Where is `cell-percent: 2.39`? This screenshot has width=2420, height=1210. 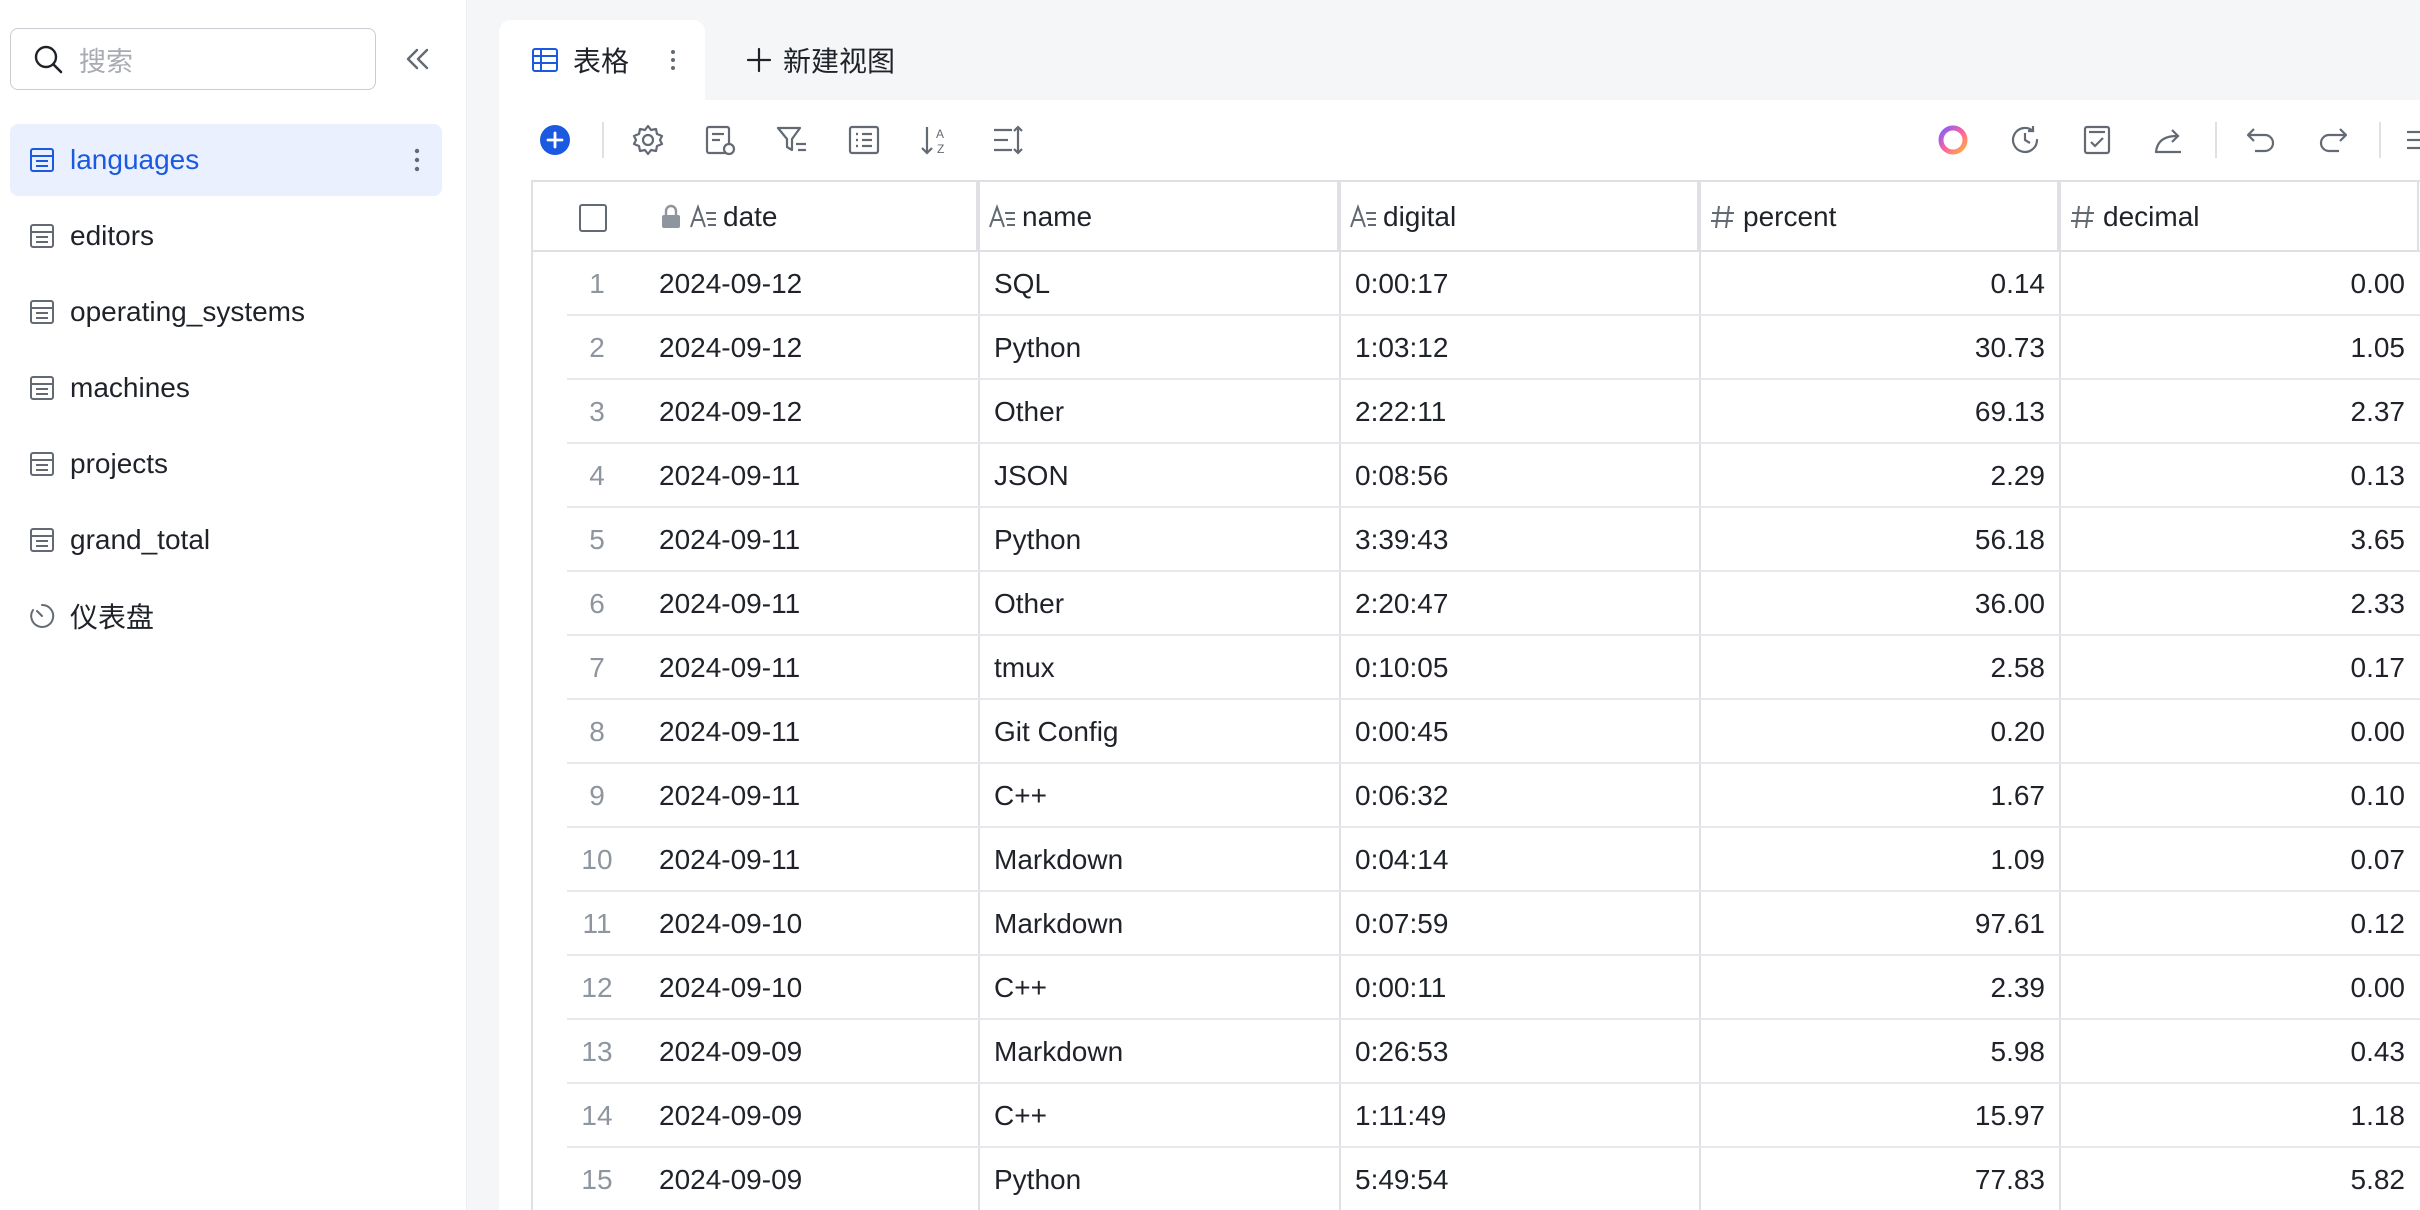 cell-percent: 2.39 is located at coordinates (1872, 988).